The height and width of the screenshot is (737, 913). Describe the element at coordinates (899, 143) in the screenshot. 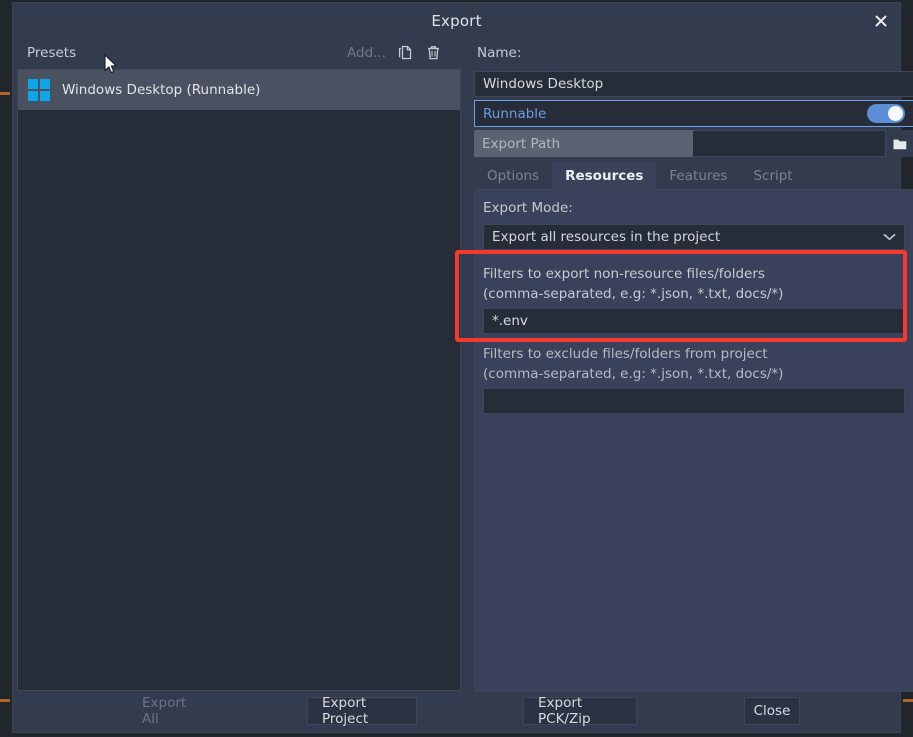

I see `folder-icon` at that location.